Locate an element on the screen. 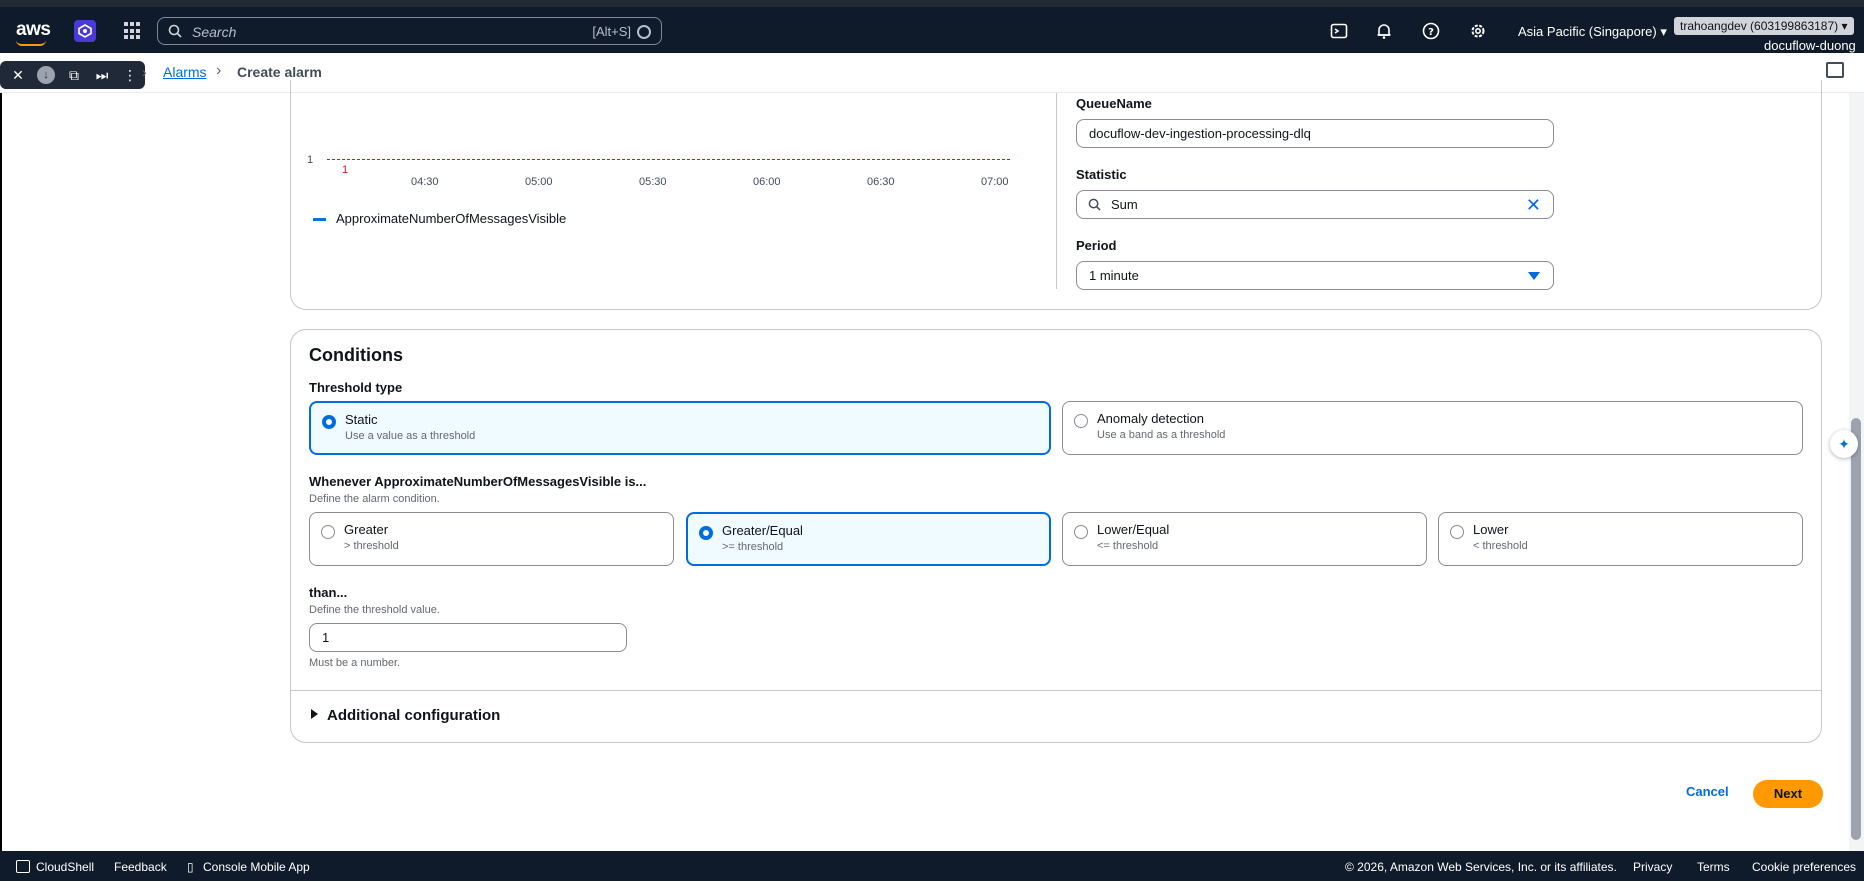 This screenshot has width=1864, height=881. option-description: < threshold is located at coordinates (1500, 546).